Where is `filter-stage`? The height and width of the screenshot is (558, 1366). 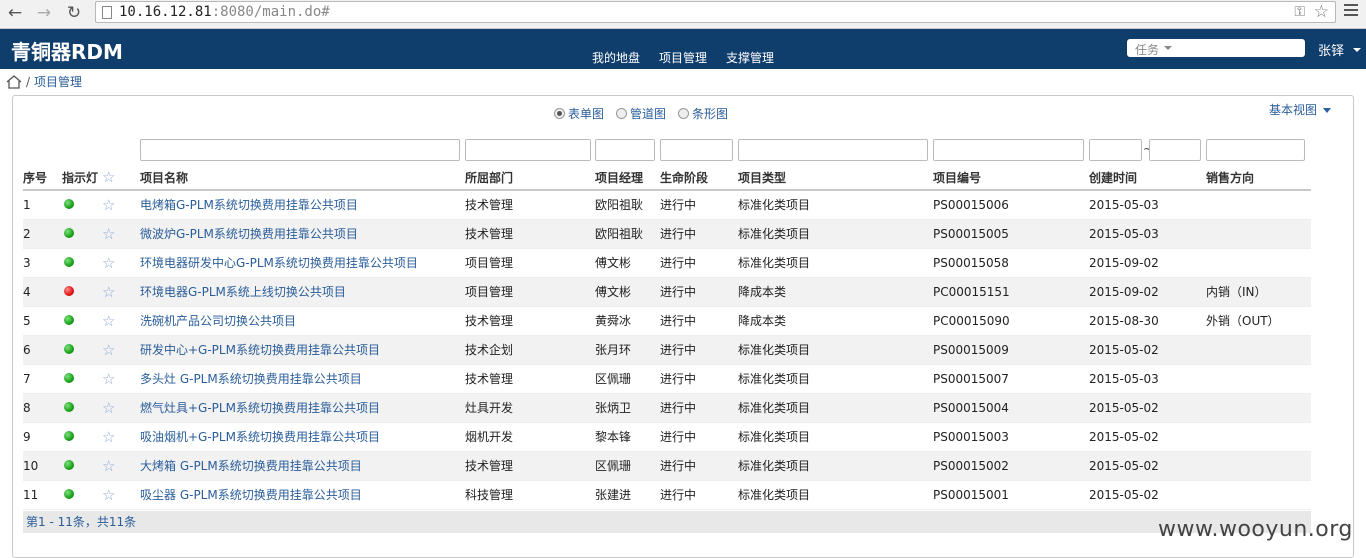 filter-stage is located at coordinates (696, 150).